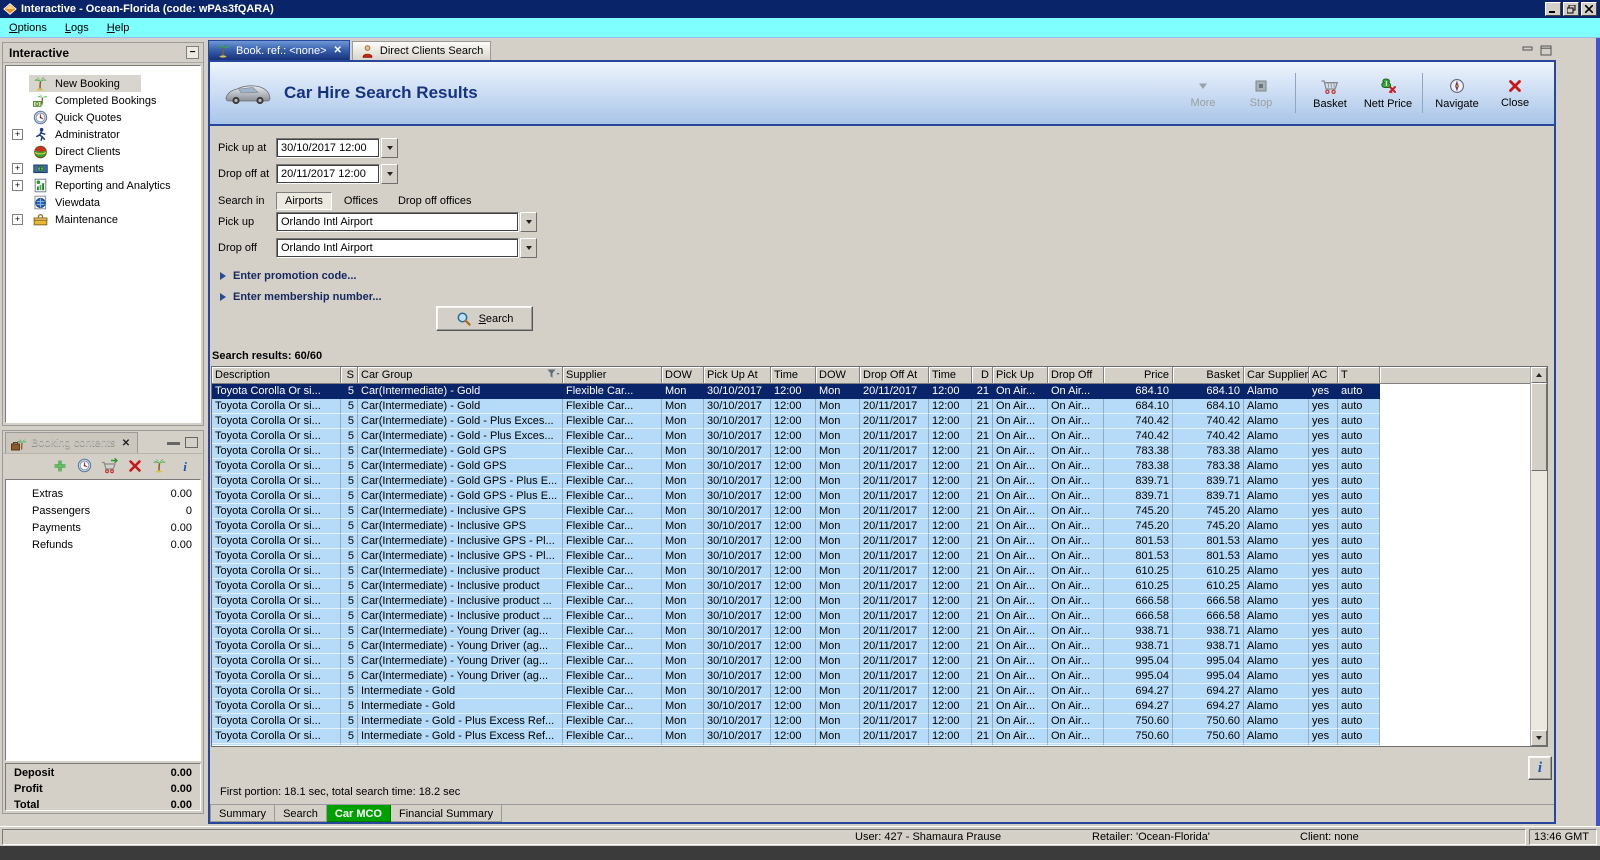  What do you see at coordinates (103, 100) in the screenshot?
I see `sidebar-item-completed-bookings: Completed Bookings` at bounding box center [103, 100].